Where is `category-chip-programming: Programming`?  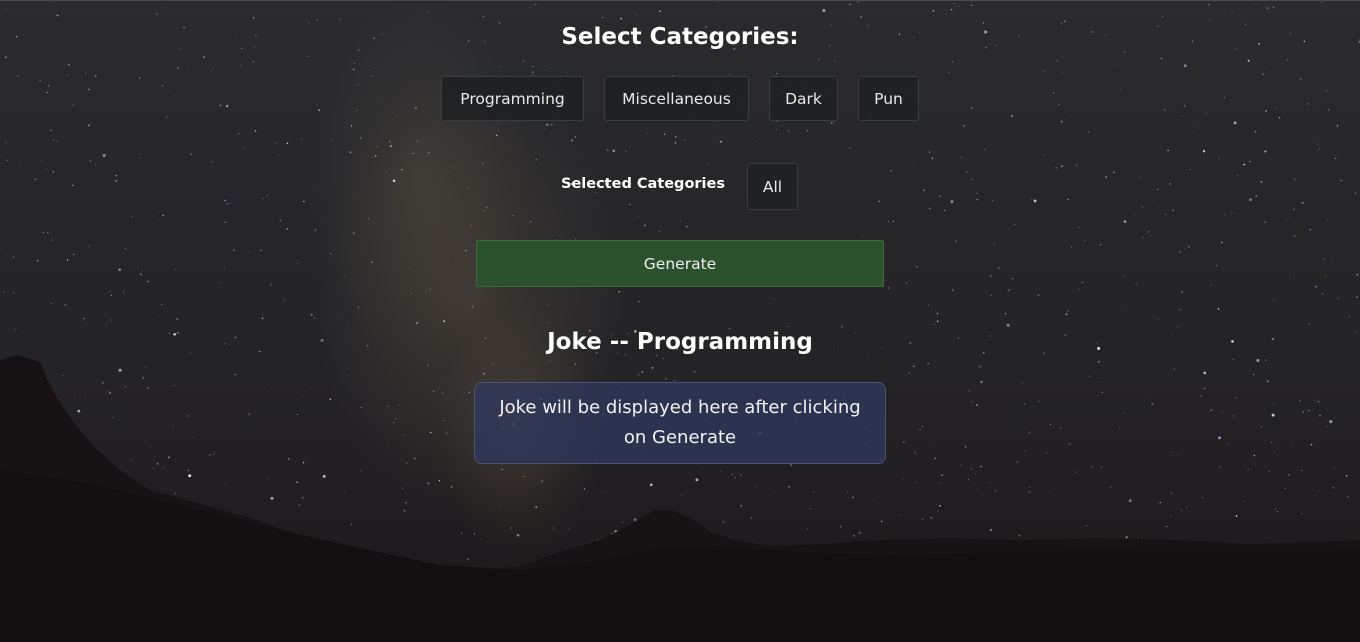
category-chip-programming: Programming is located at coordinates (512, 98).